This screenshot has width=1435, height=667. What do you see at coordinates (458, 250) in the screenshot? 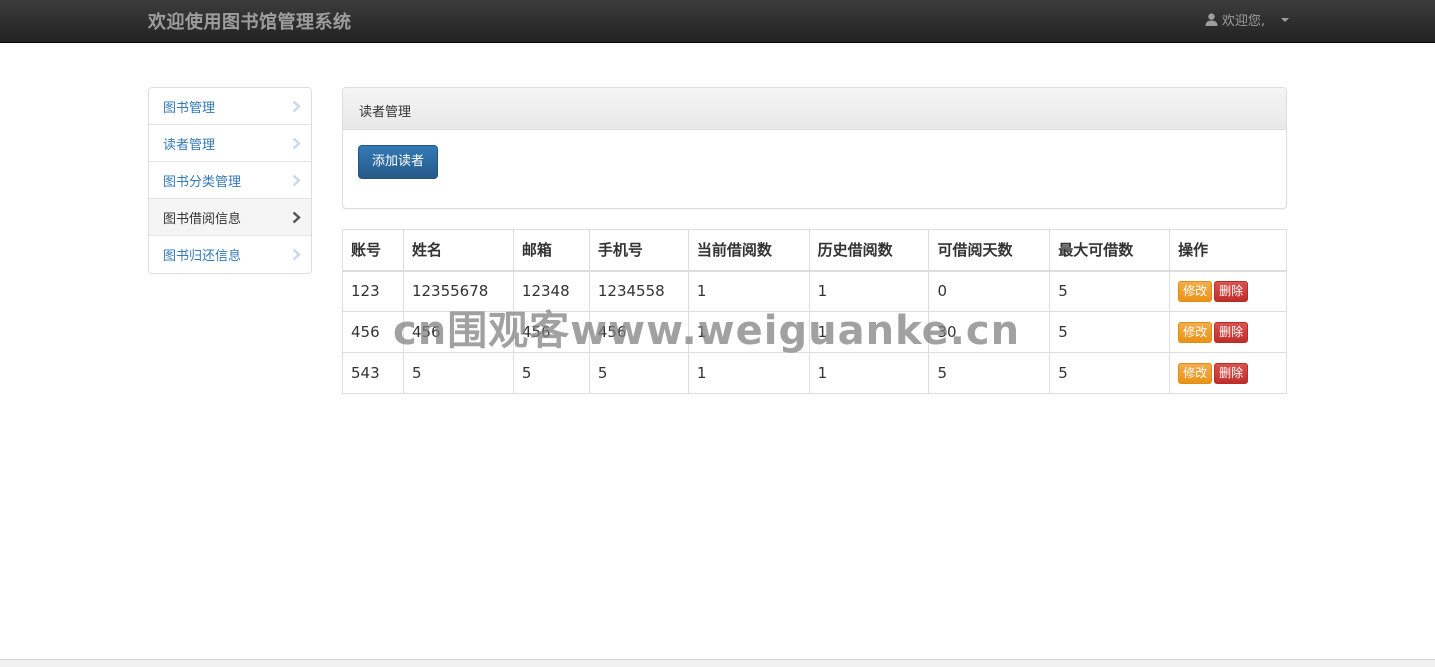
I see `column-header: 姓名` at bounding box center [458, 250].